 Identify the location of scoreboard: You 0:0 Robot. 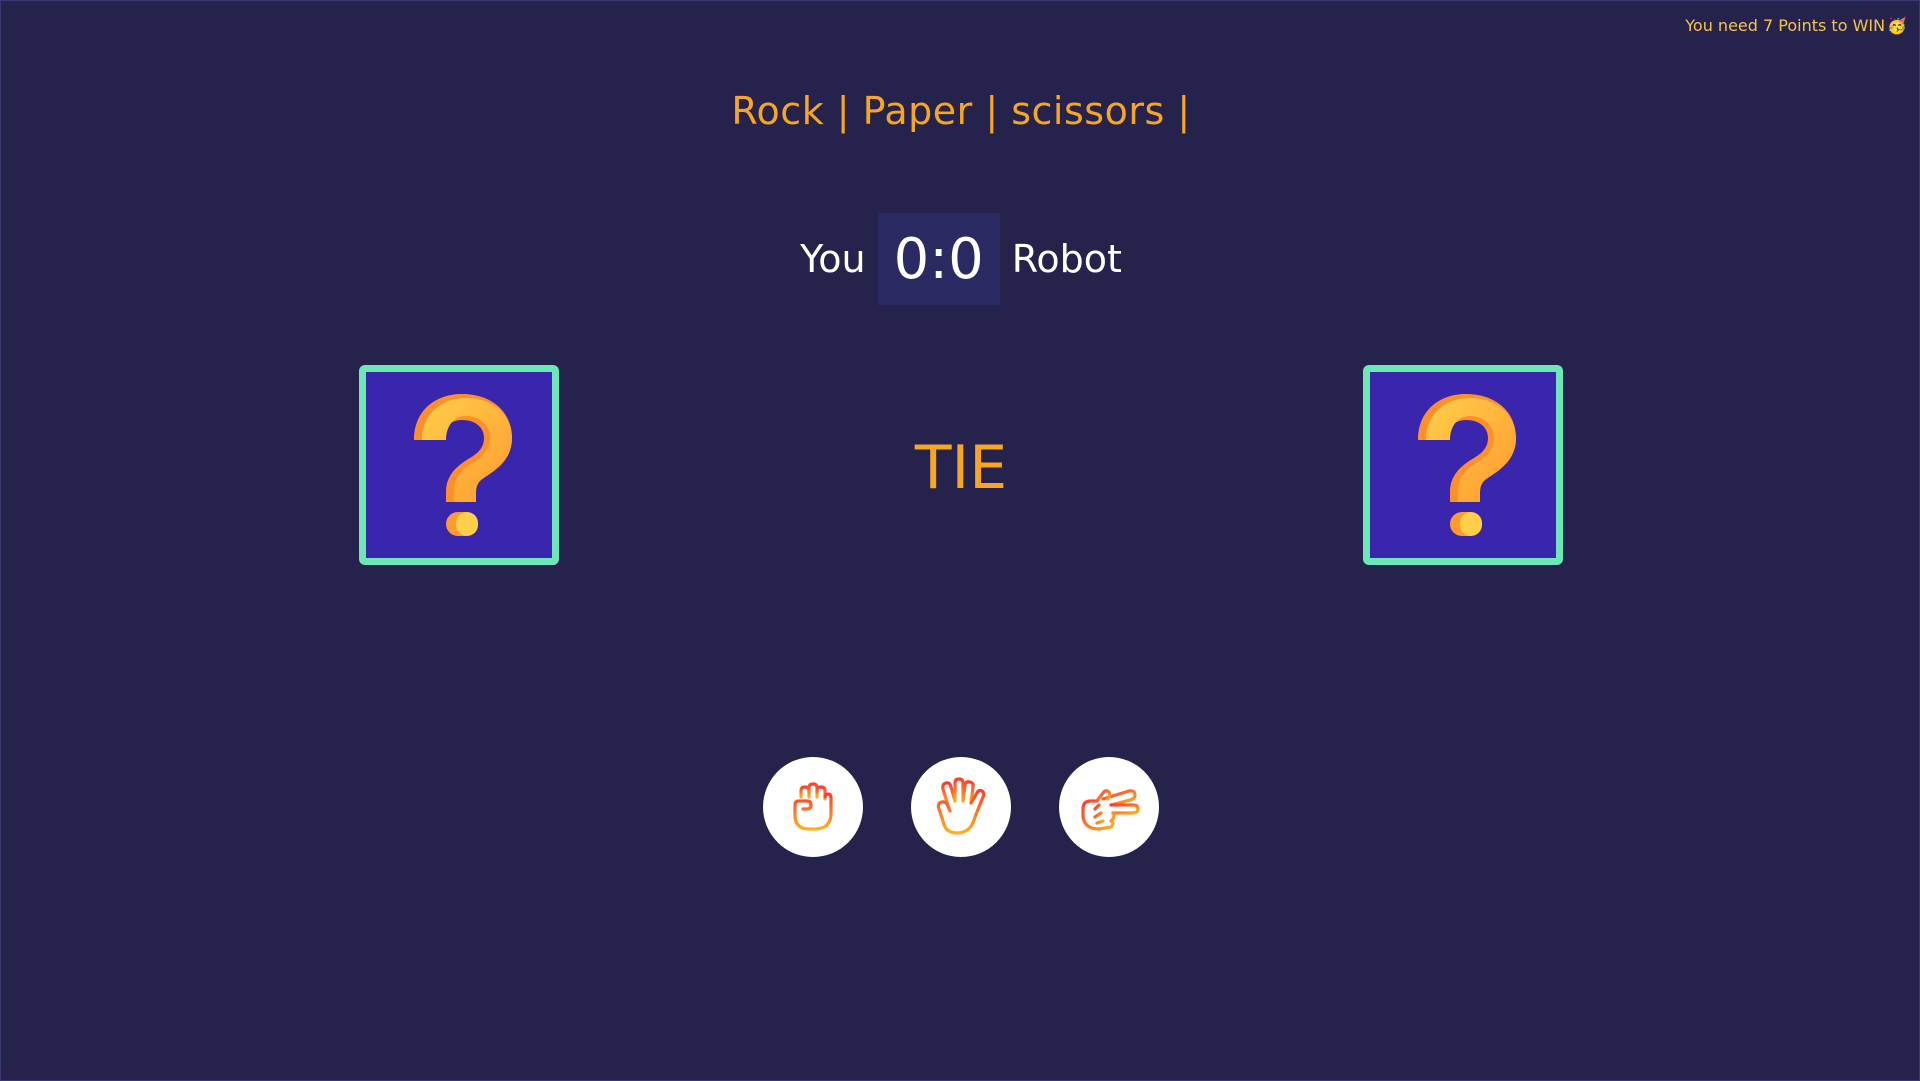
(960, 259).